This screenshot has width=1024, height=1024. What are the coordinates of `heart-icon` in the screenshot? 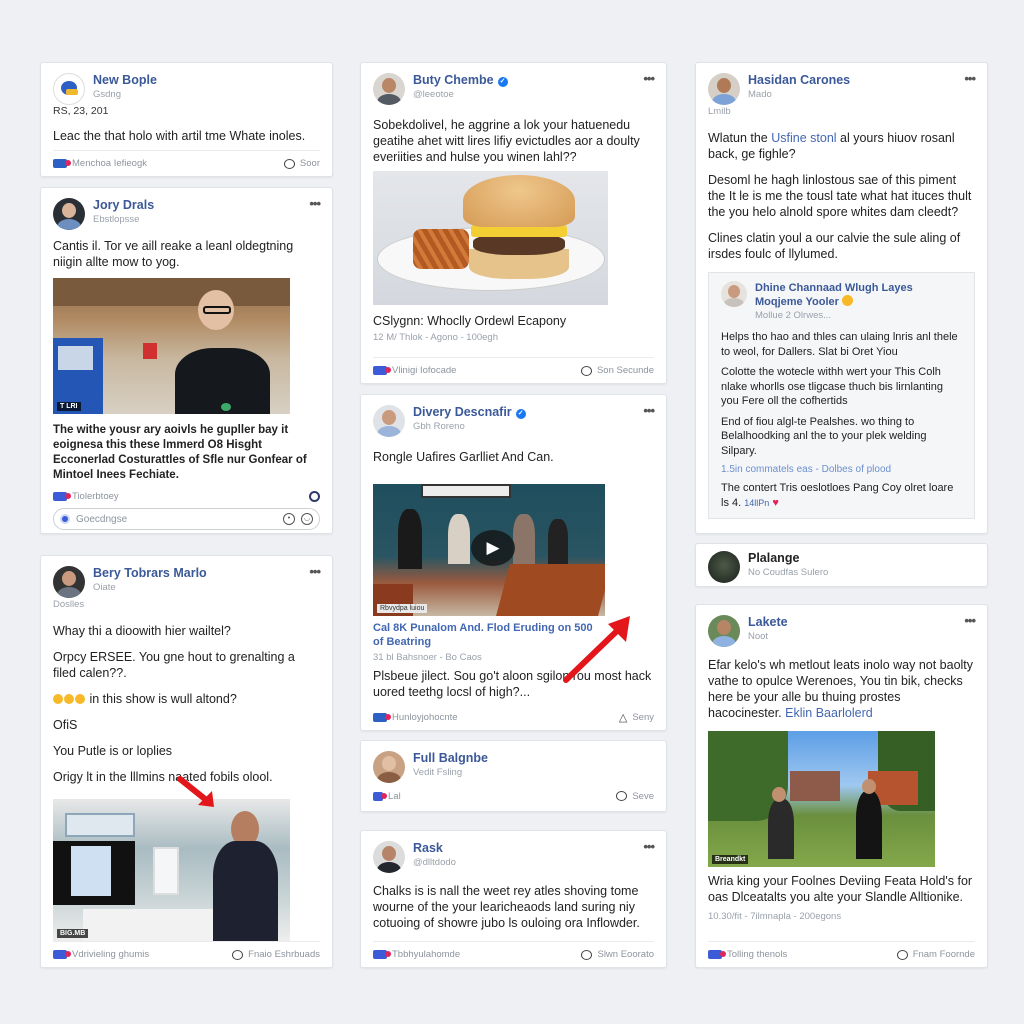 It's located at (314, 496).